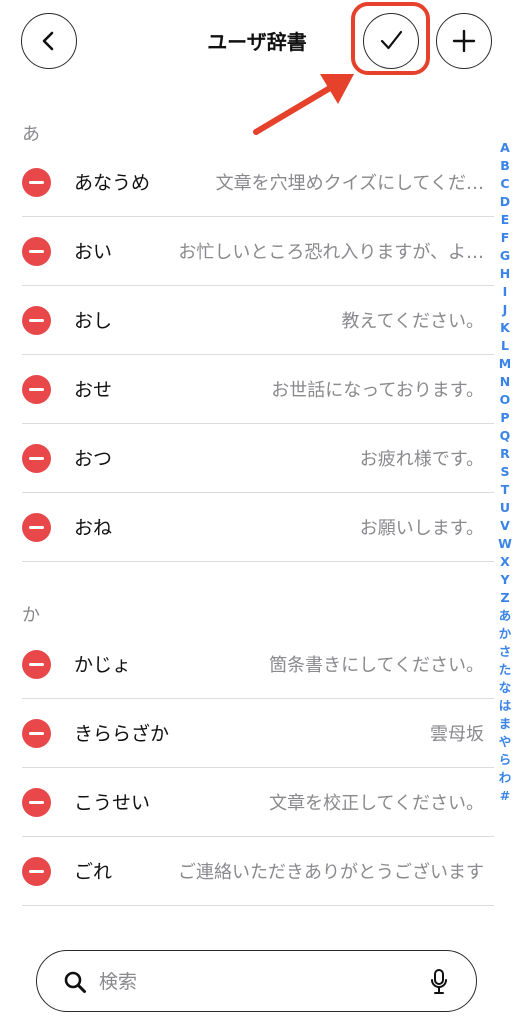 This screenshot has width=514, height=1024. I want to click on entry-phrase: お世話になっております。, so click(377, 390).